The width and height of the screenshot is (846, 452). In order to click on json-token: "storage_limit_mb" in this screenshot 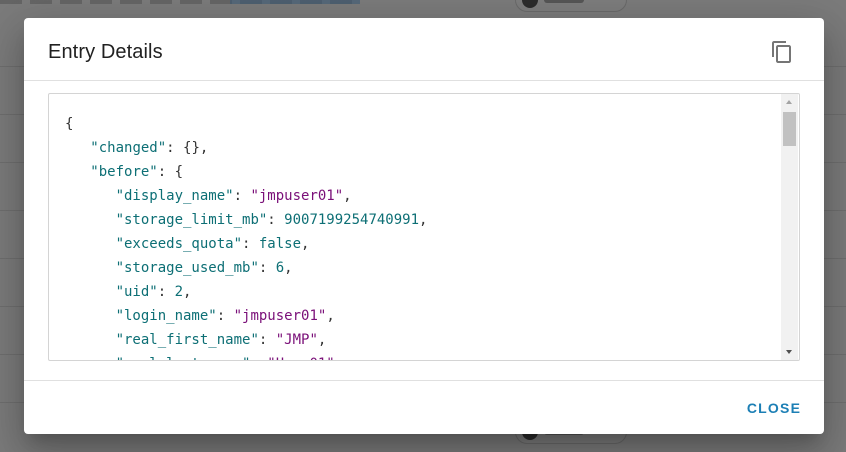, I will do `click(191, 220)`.